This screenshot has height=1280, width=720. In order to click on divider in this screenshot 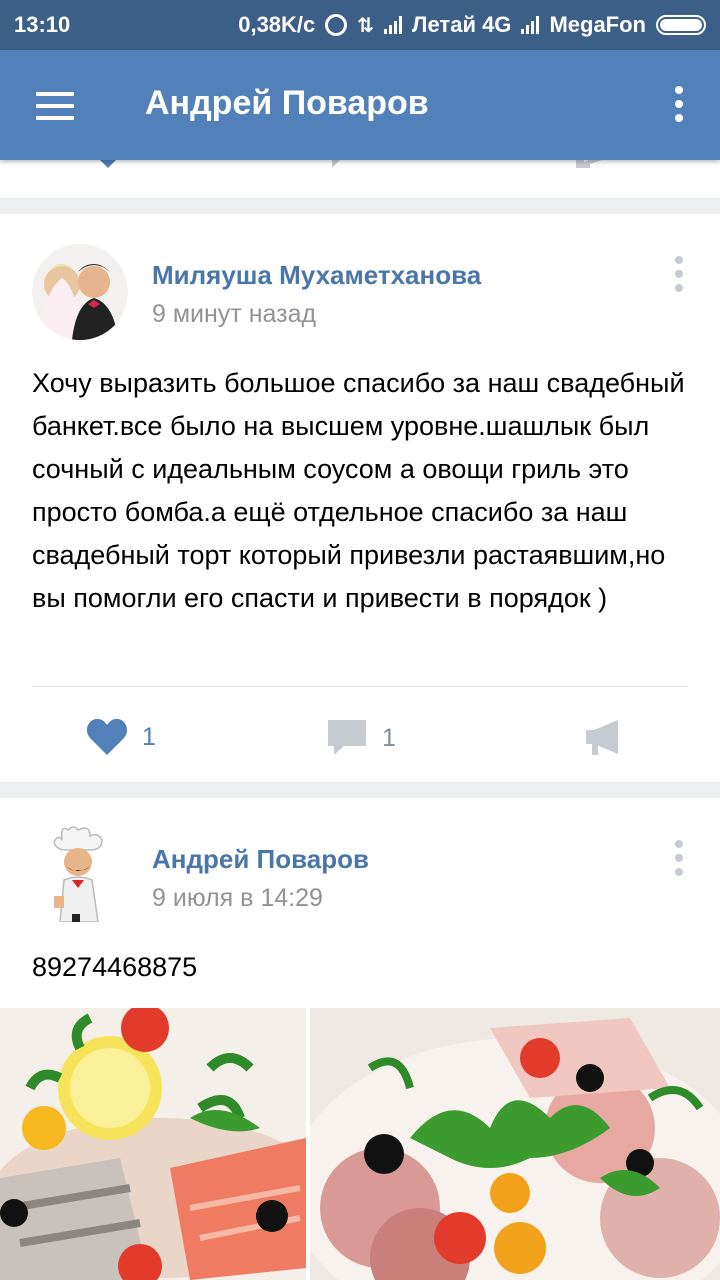, I will do `click(360, 686)`.